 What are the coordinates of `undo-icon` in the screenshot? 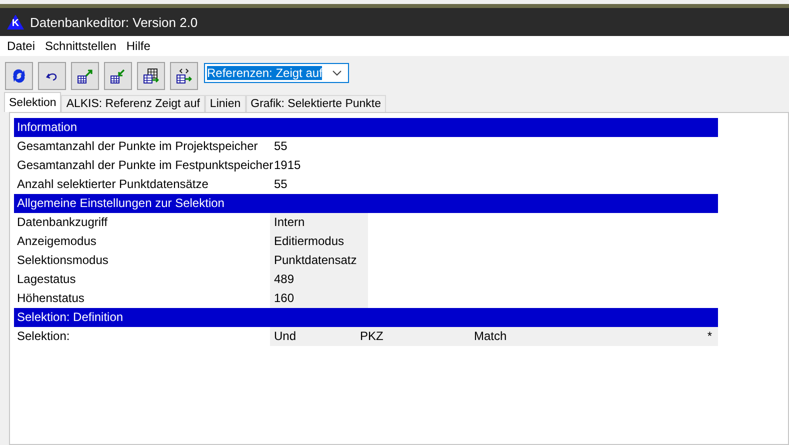 It's located at (52, 76).